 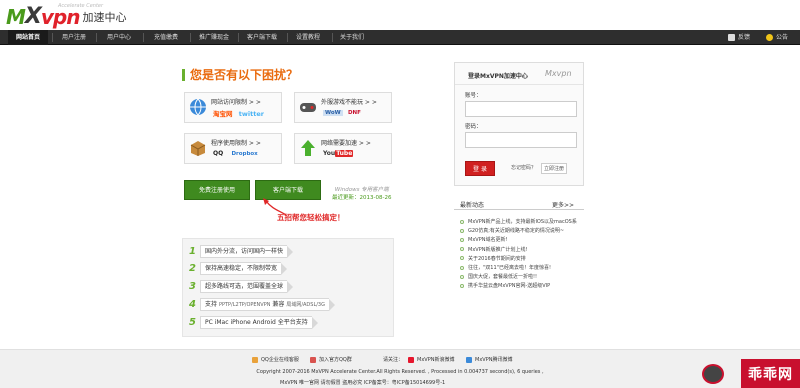 I want to click on feature-programs: 程序使用限制 > > QQ Dropbox, so click(x=233, y=148).